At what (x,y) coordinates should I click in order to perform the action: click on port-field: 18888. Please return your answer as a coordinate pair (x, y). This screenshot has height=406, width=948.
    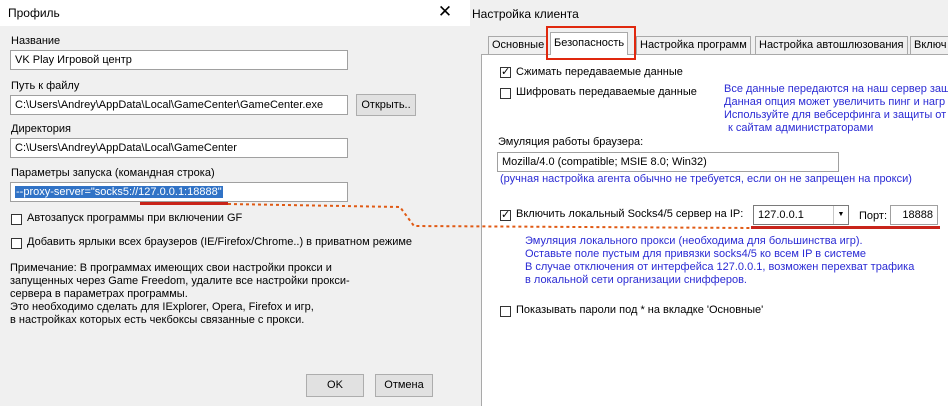
    Looking at the image, I should click on (914, 215).